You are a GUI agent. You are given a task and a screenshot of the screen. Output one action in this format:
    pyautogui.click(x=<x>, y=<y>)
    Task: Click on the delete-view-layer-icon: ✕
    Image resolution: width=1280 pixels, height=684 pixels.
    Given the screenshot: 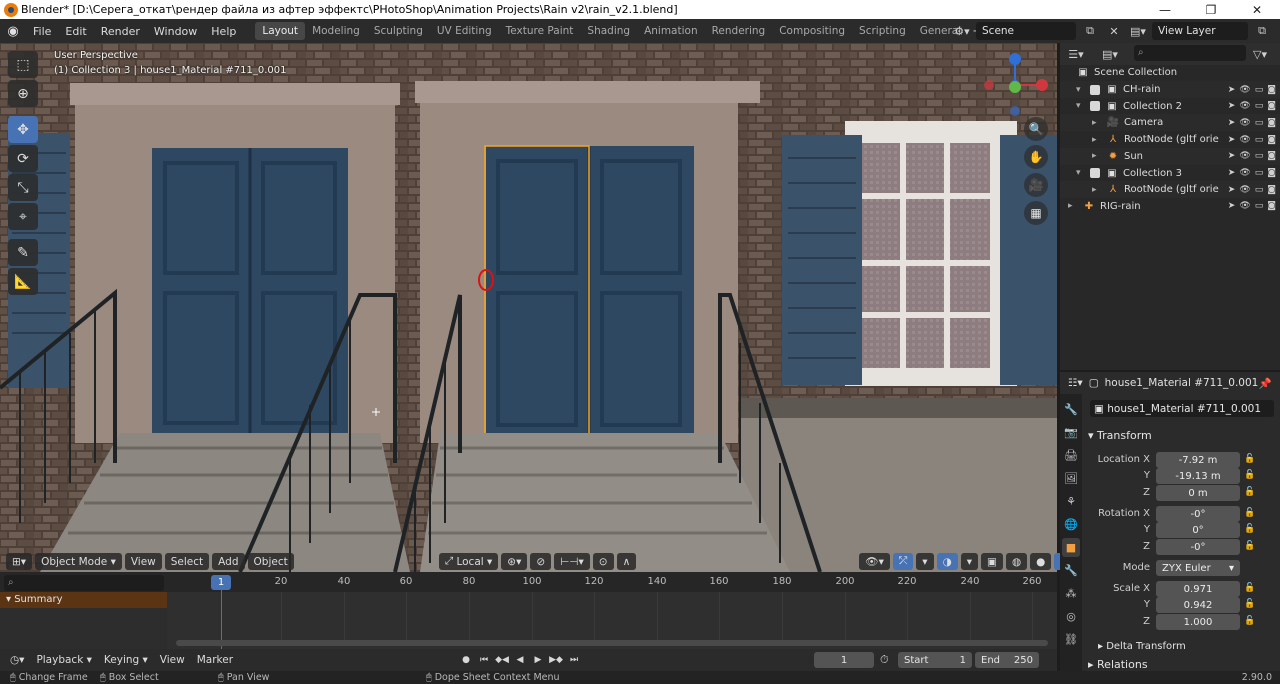 What is the action you would take?
    pyautogui.click(x=1278, y=31)
    